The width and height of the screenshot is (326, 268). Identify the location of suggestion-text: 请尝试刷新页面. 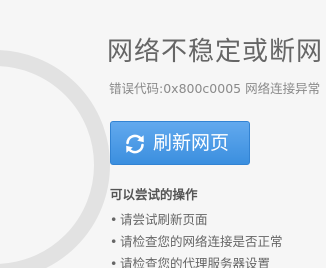
(164, 219).